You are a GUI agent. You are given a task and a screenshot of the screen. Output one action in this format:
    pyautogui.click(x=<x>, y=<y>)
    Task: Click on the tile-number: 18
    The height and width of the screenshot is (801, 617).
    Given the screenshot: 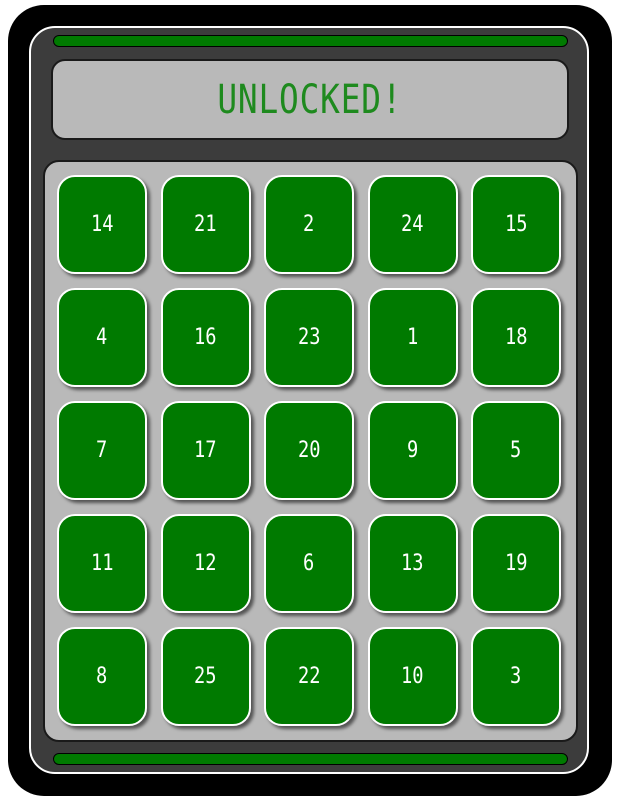 What is the action you would take?
    pyautogui.click(x=516, y=337)
    